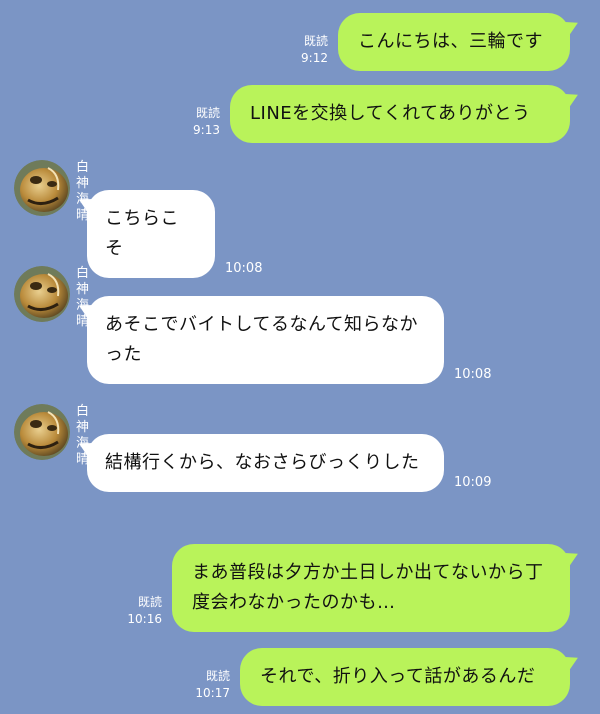  Describe the element at coordinates (142, 233) in the screenshot. I see `message-text: こちらこそ` at that location.